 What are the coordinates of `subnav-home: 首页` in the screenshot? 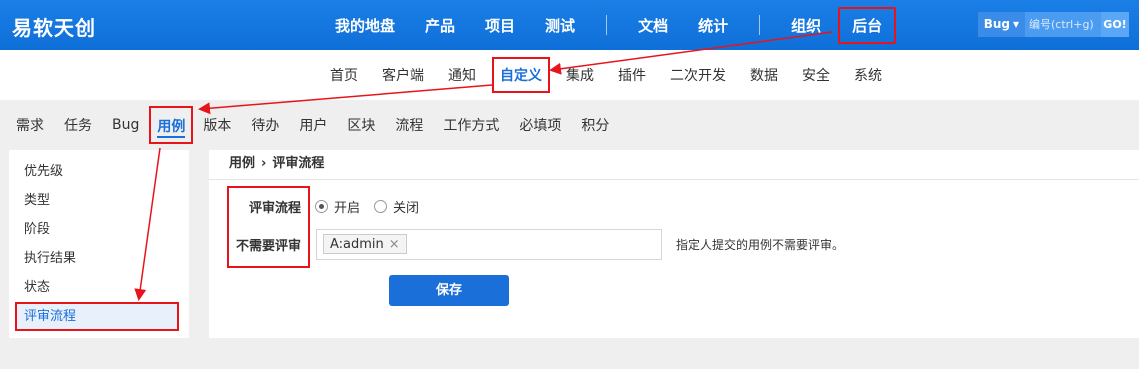 It's located at (344, 75).